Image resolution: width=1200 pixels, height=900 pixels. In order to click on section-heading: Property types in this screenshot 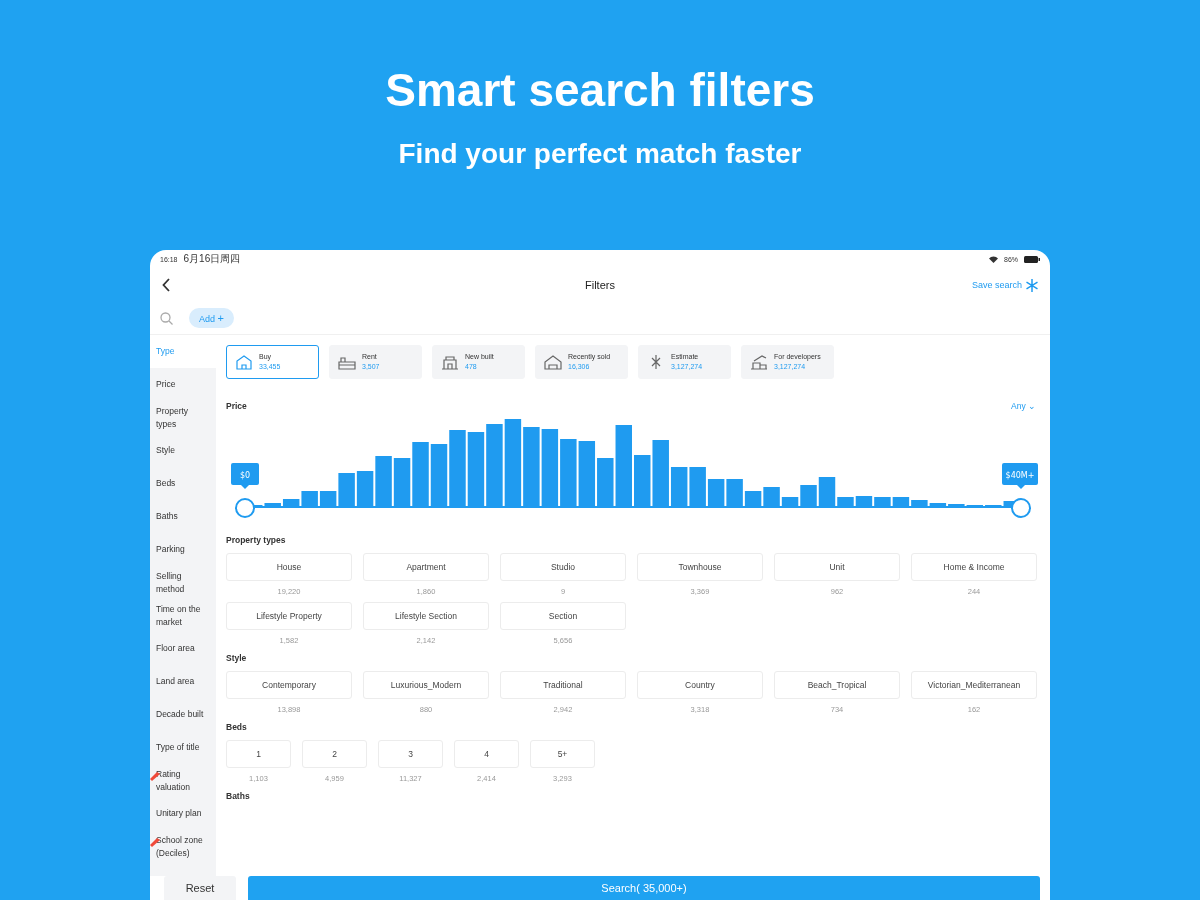, I will do `click(256, 540)`.